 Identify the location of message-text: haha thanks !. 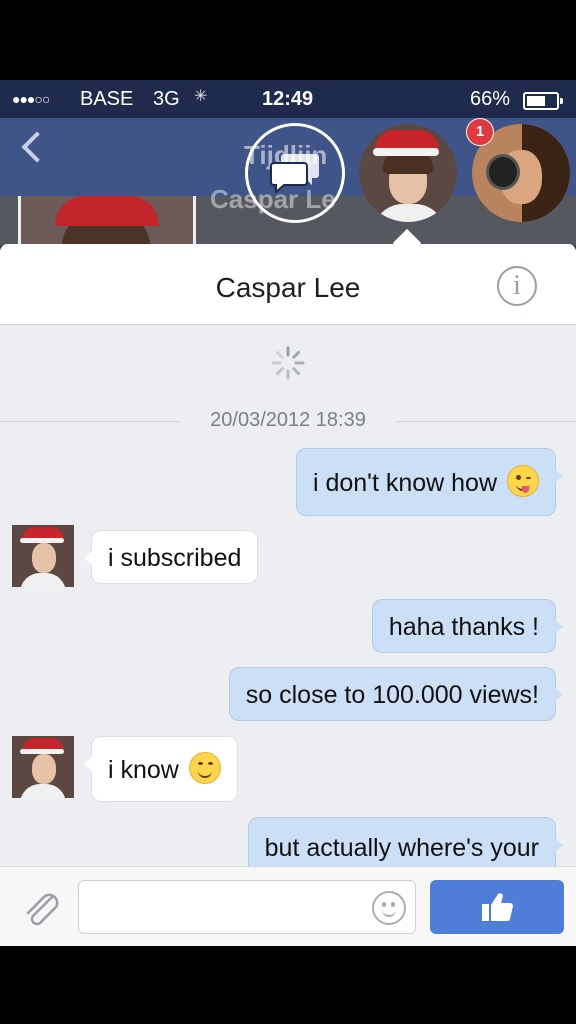
(463, 627).